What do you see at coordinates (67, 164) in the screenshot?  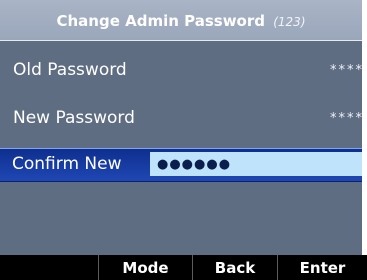 I see `confirm-password-label: Confirm New` at bounding box center [67, 164].